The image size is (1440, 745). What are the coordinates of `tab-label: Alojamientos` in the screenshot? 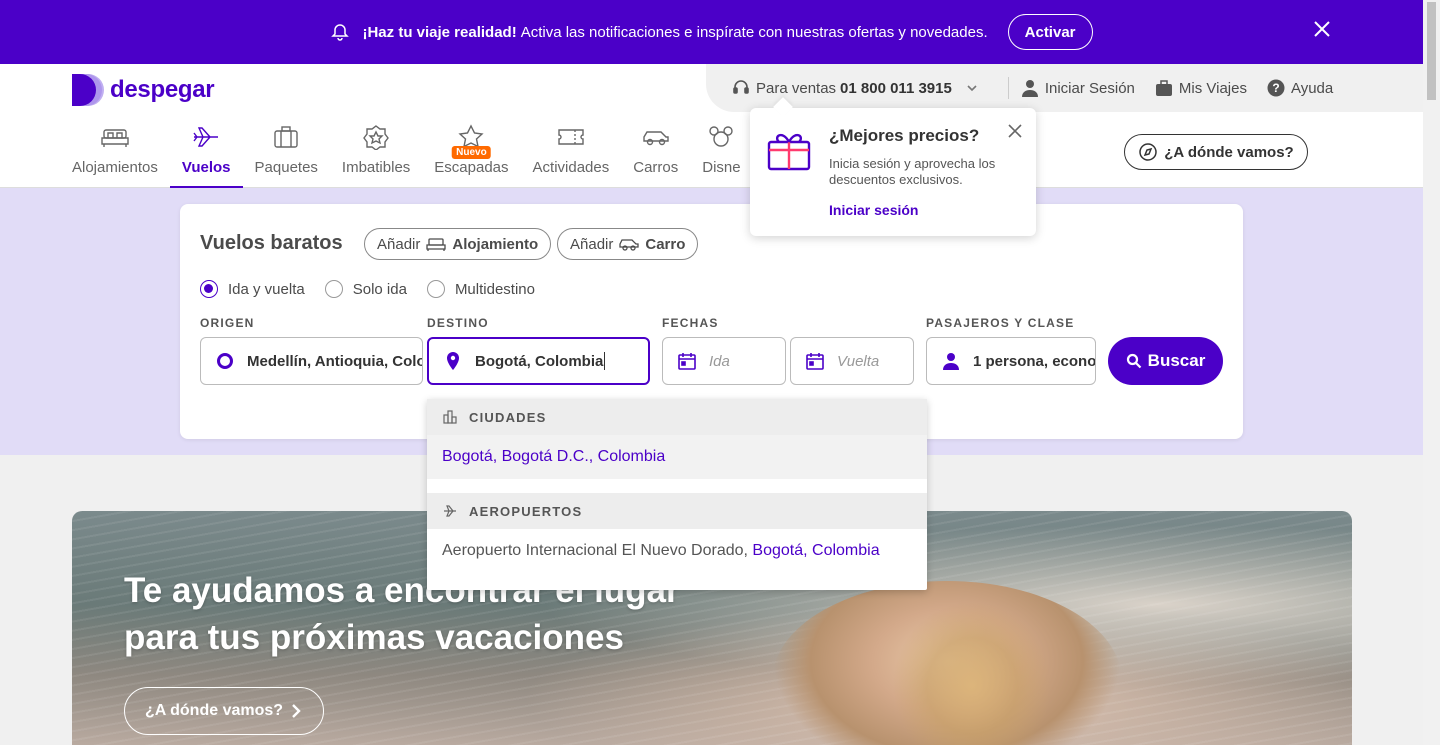 It's located at (115, 167).